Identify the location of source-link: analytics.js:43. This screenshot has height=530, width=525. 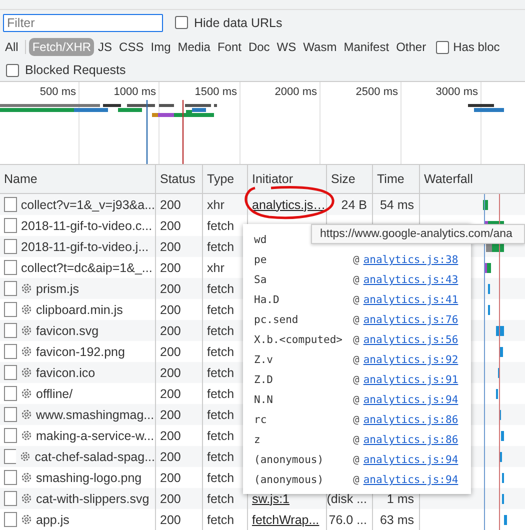
(410, 280).